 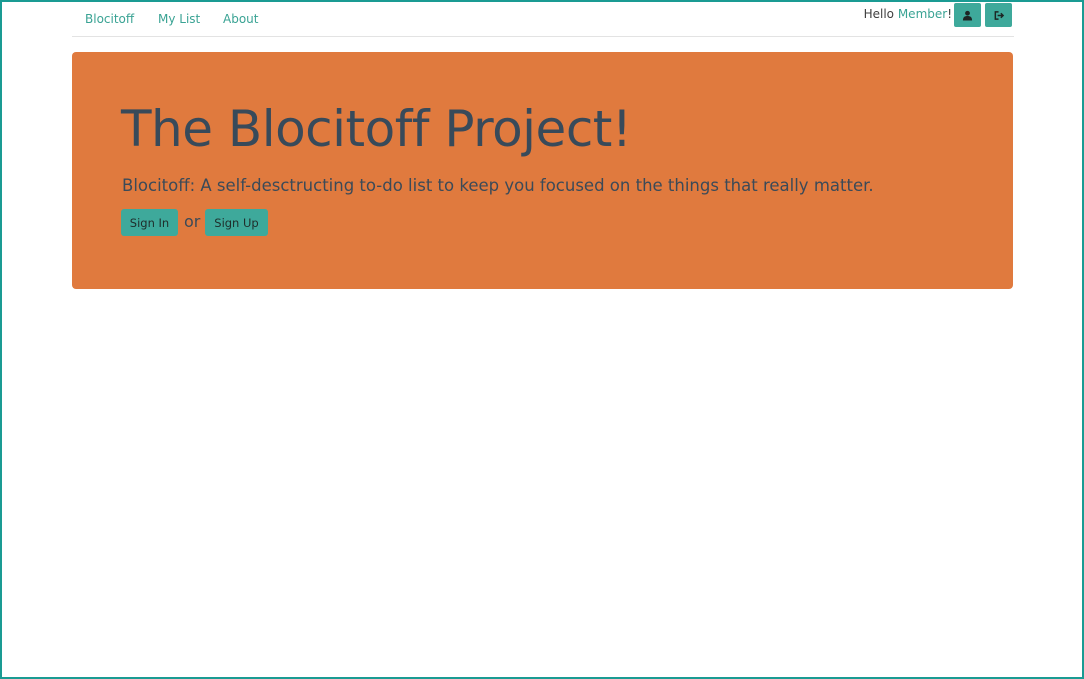 I want to click on page-title: The Blocitoff Project!, so click(x=376, y=129).